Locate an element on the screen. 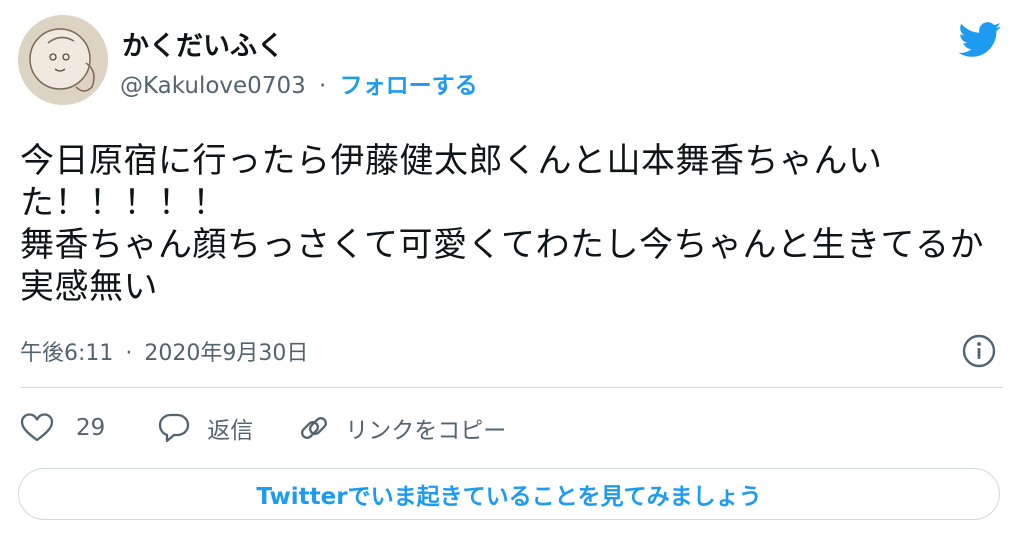 This screenshot has height=546, width=1024. copy-link-label: リンクをコピー is located at coordinates (426, 431).